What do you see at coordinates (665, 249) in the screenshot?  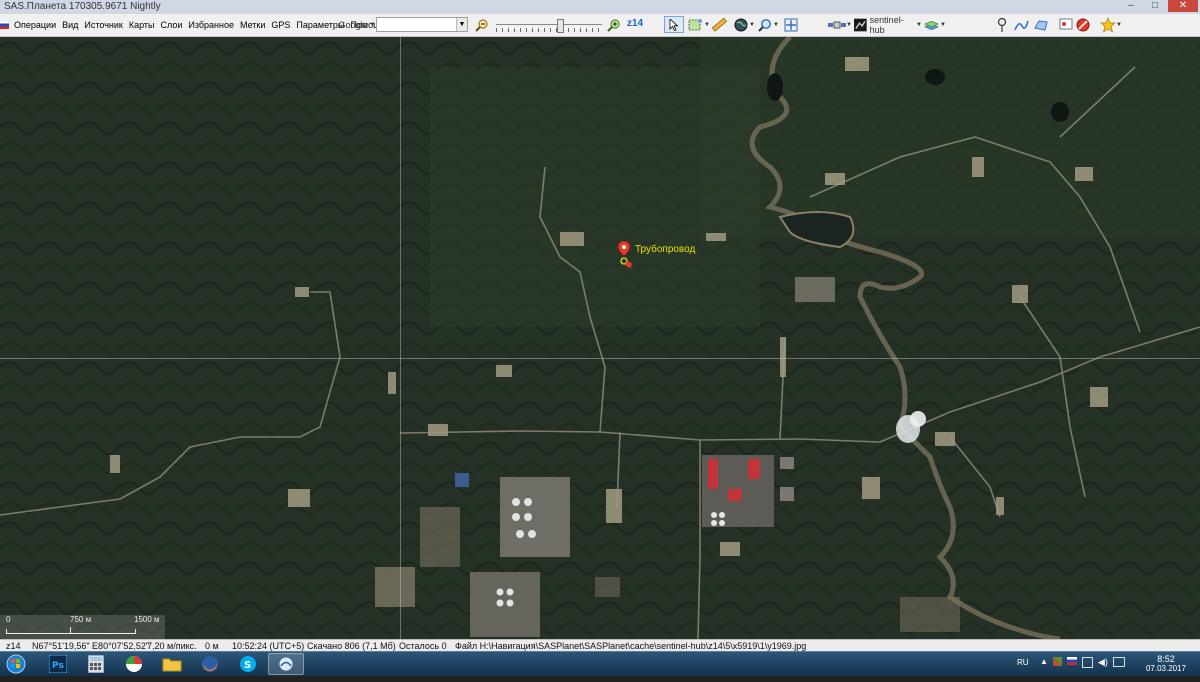 I see `placemark-label: Трубопровод` at bounding box center [665, 249].